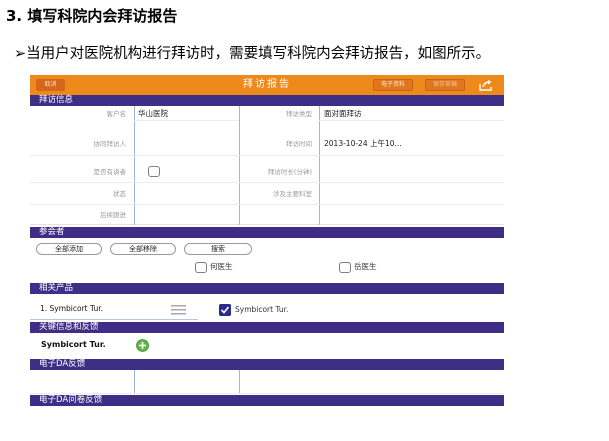 The width and height of the screenshot is (609, 441). I want to click on section-header-key-info: 关键信息和反馈, so click(267, 327).